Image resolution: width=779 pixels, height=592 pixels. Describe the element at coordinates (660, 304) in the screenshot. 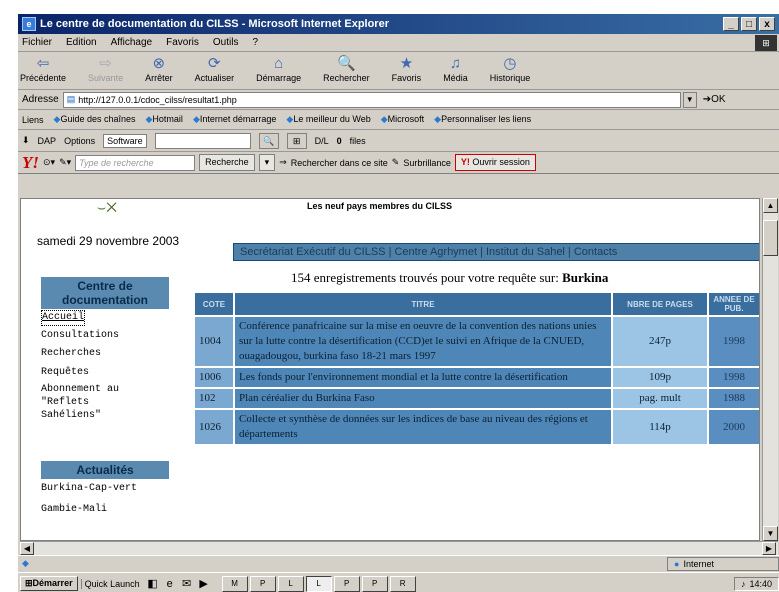

I see `col-pages: NBRE DE PAGES` at that location.